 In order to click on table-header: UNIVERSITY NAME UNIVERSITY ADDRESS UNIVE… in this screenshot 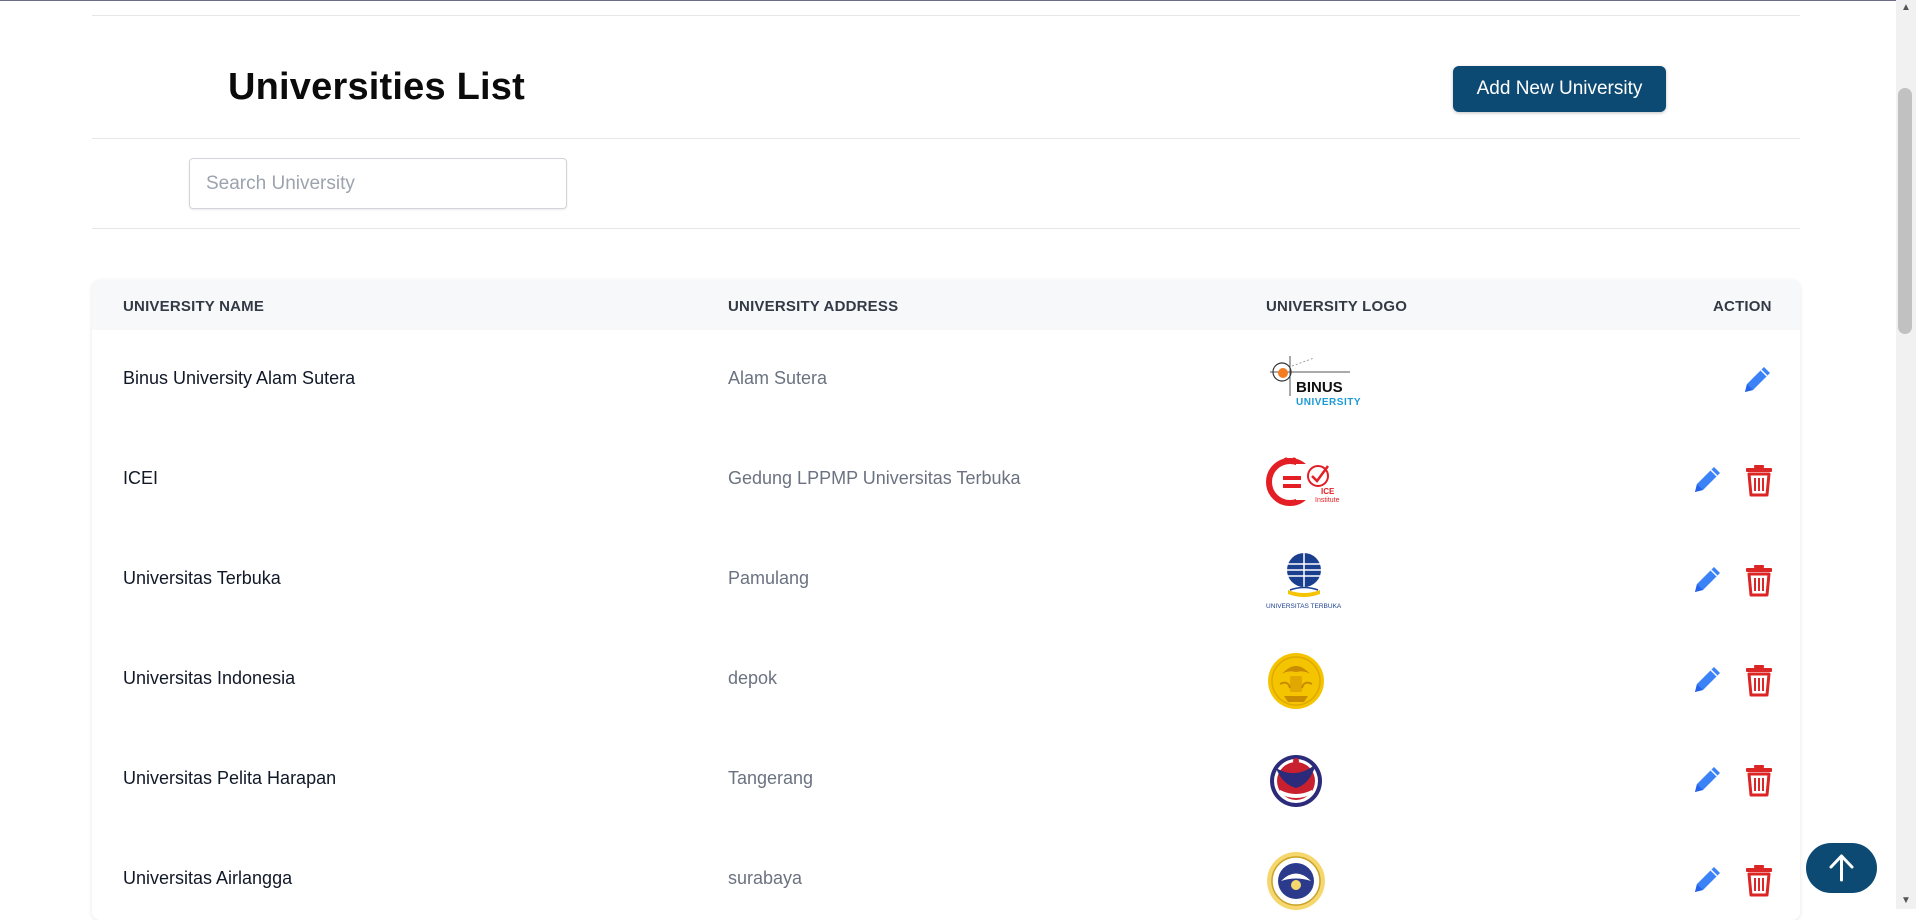, I will do `click(946, 305)`.